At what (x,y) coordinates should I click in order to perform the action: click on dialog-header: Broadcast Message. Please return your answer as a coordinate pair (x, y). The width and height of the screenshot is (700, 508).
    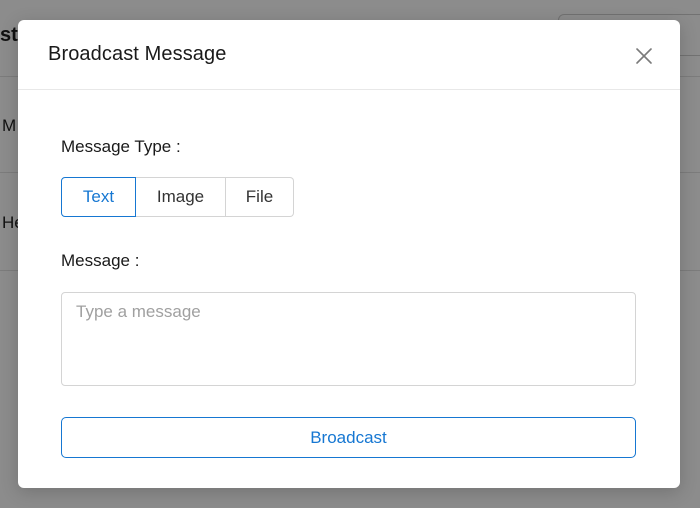
    Looking at the image, I should click on (349, 55).